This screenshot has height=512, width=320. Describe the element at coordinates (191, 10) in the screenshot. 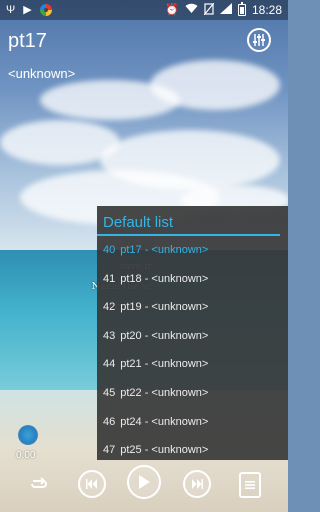

I see `wifi-icon` at that location.